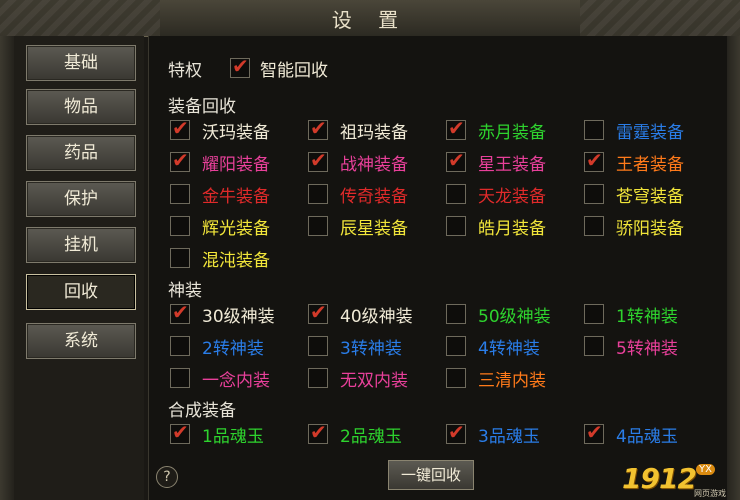  I want to click on equip-option-label: 传奇装备, so click(374, 197).